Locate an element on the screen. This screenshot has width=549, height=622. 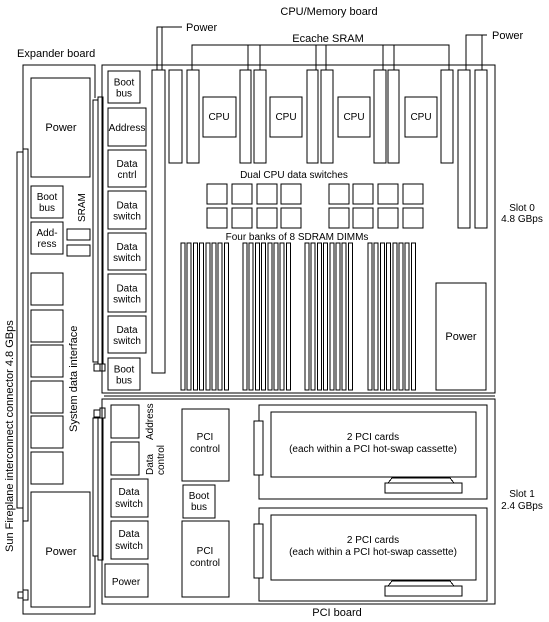
cpu-left-box-7-line1: Data is located at coordinates (127, 330).